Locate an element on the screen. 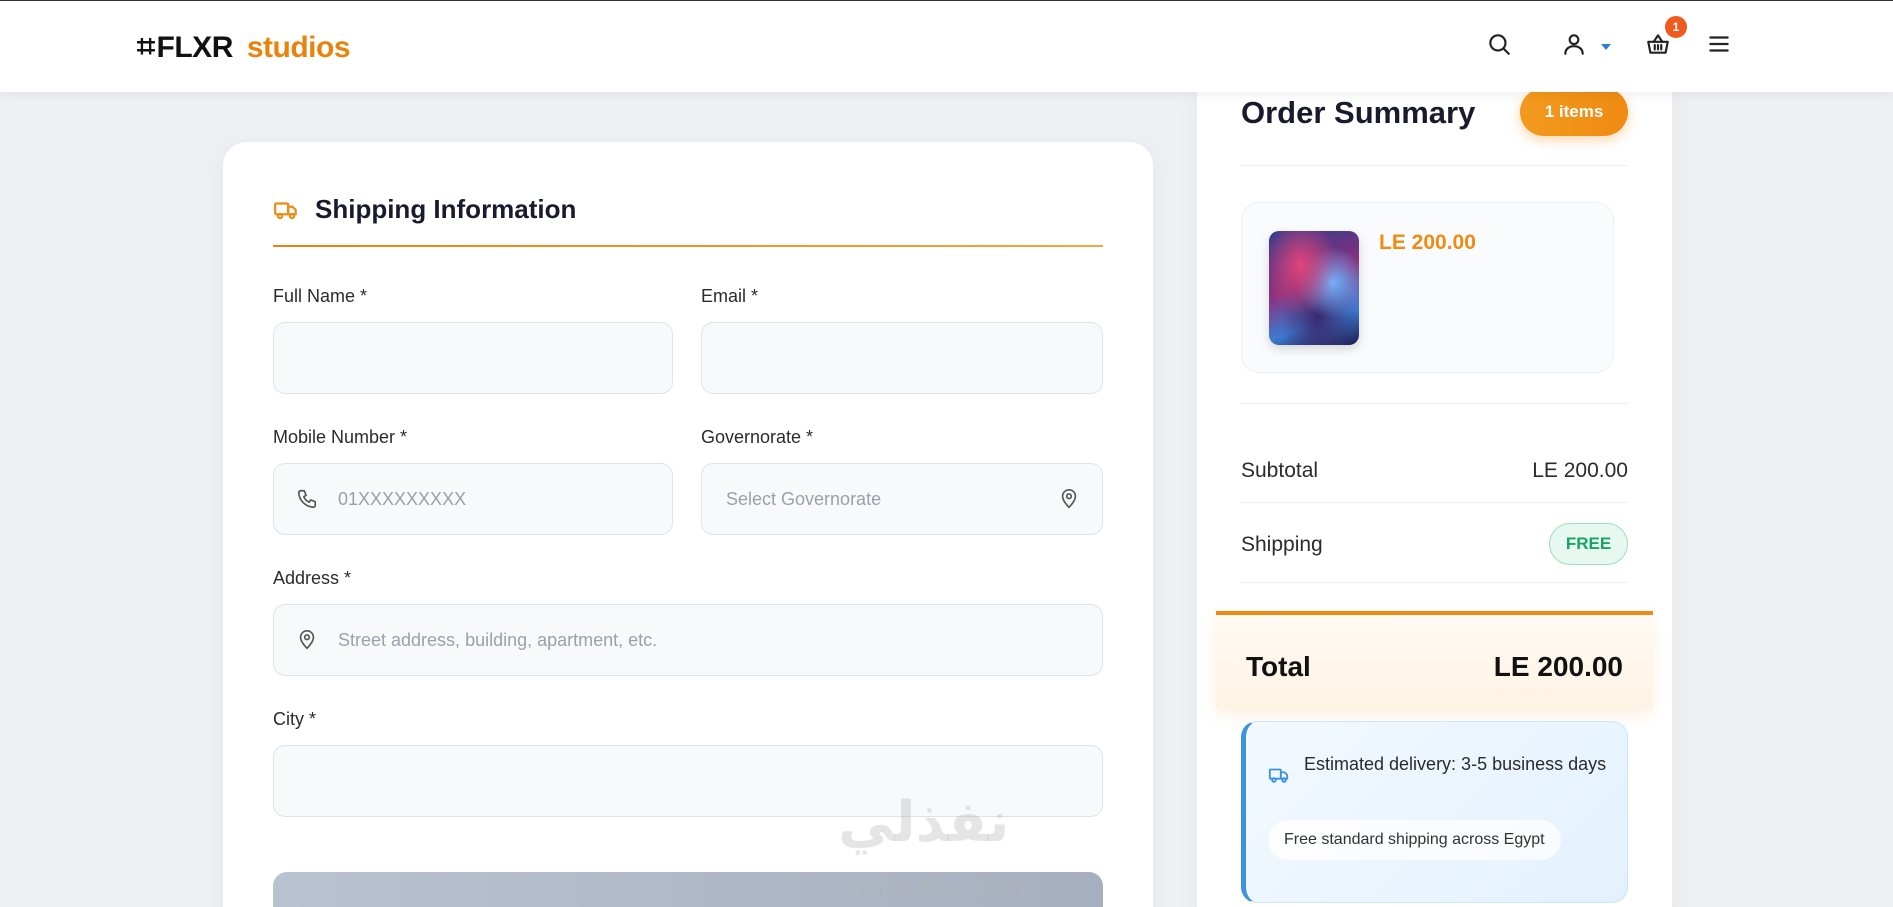  logo-sub: studios is located at coordinates (298, 47).